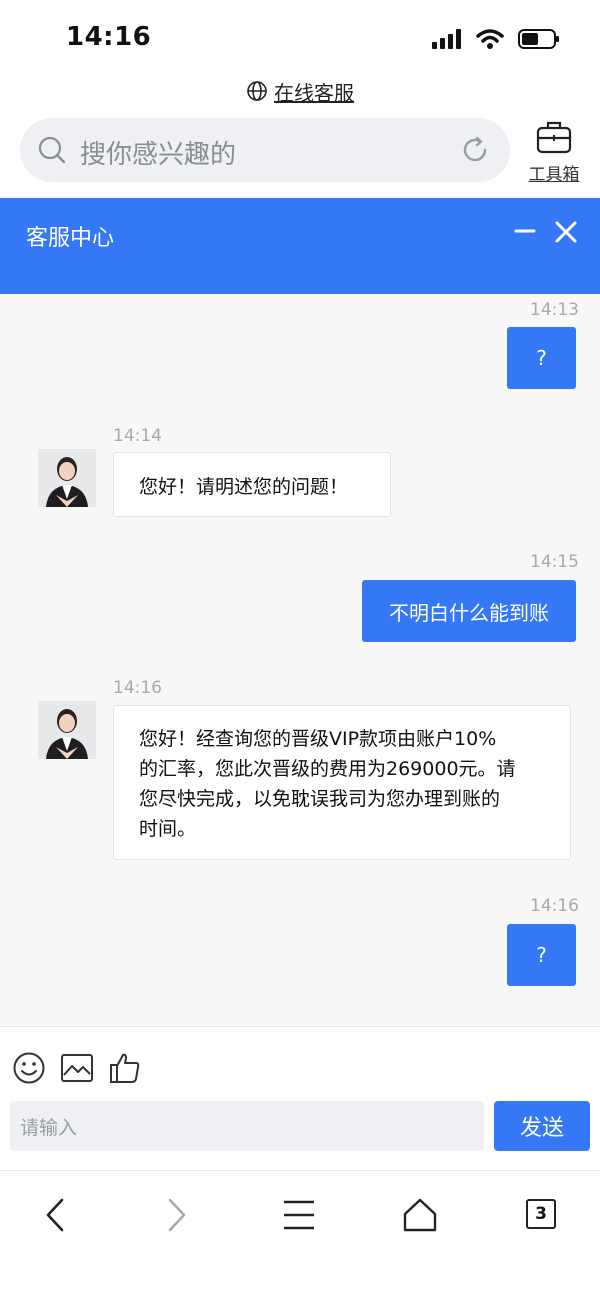 This screenshot has height=1299, width=600. I want to click on search-placeholder: 搜你感兴趣的, so click(158, 155).